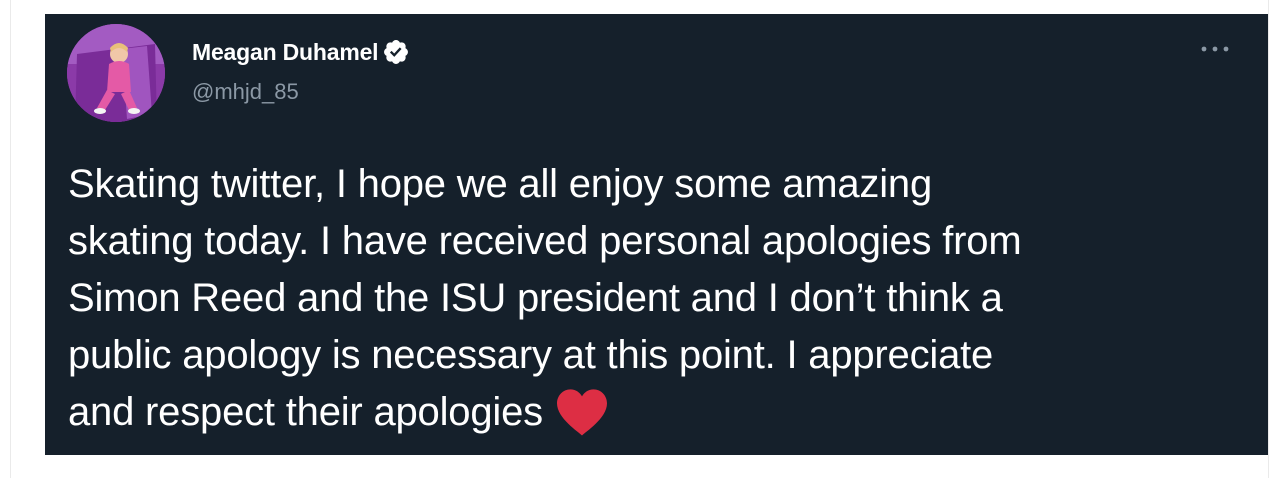 The width and height of the screenshot is (1280, 478). What do you see at coordinates (10, 239) in the screenshot?
I see `divider` at bounding box center [10, 239].